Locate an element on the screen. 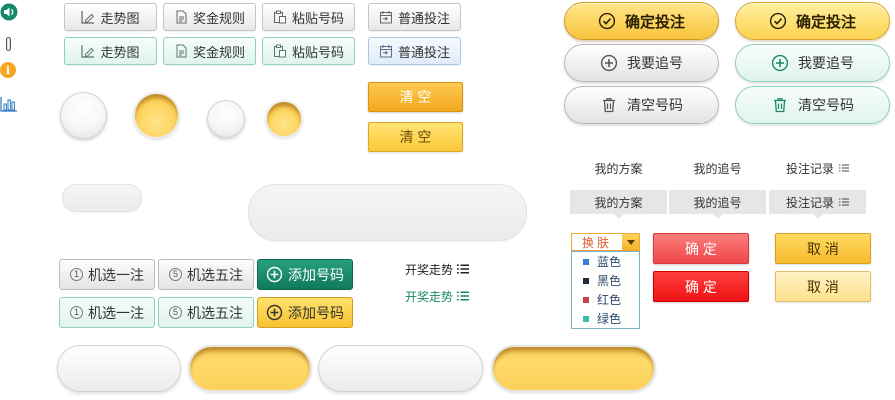 The width and height of the screenshot is (895, 400). random-five-button-highlighted: 5 机选五注 is located at coordinates (206, 312).